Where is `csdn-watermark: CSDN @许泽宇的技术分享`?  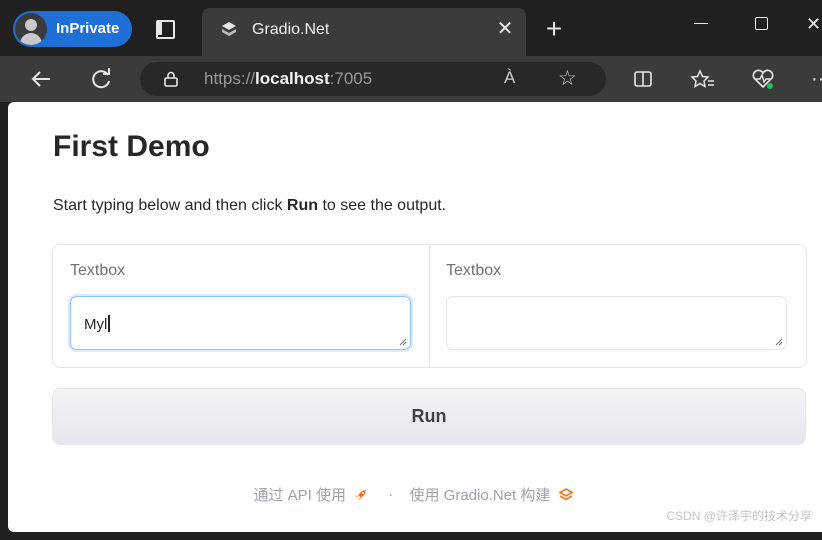 csdn-watermark: CSDN @许泽宇的技术分享 is located at coordinates (739, 516).